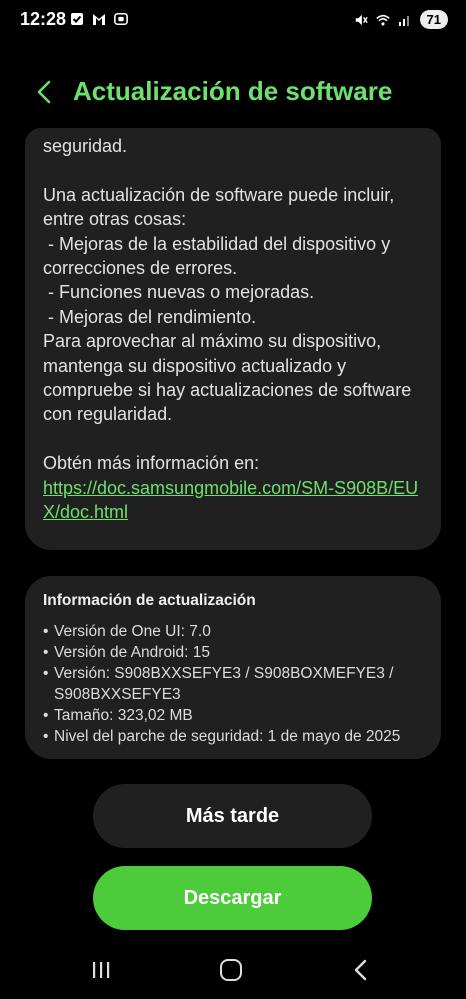  I want to click on battery-indicator: 71, so click(433, 19).